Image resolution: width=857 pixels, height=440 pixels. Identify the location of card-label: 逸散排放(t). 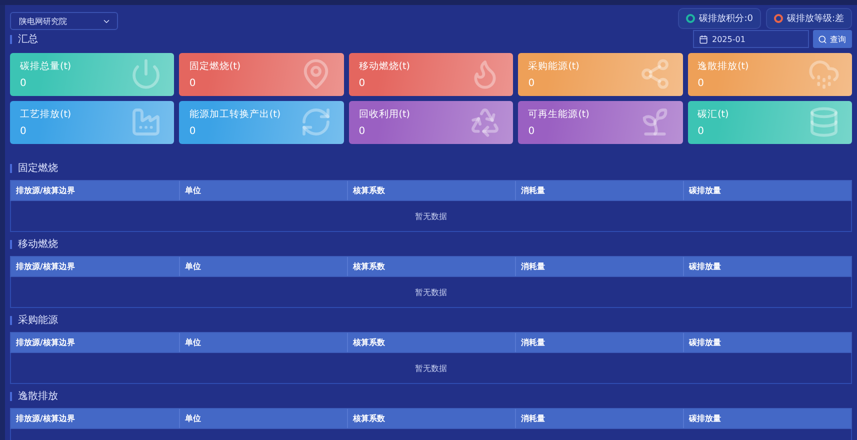
(723, 66).